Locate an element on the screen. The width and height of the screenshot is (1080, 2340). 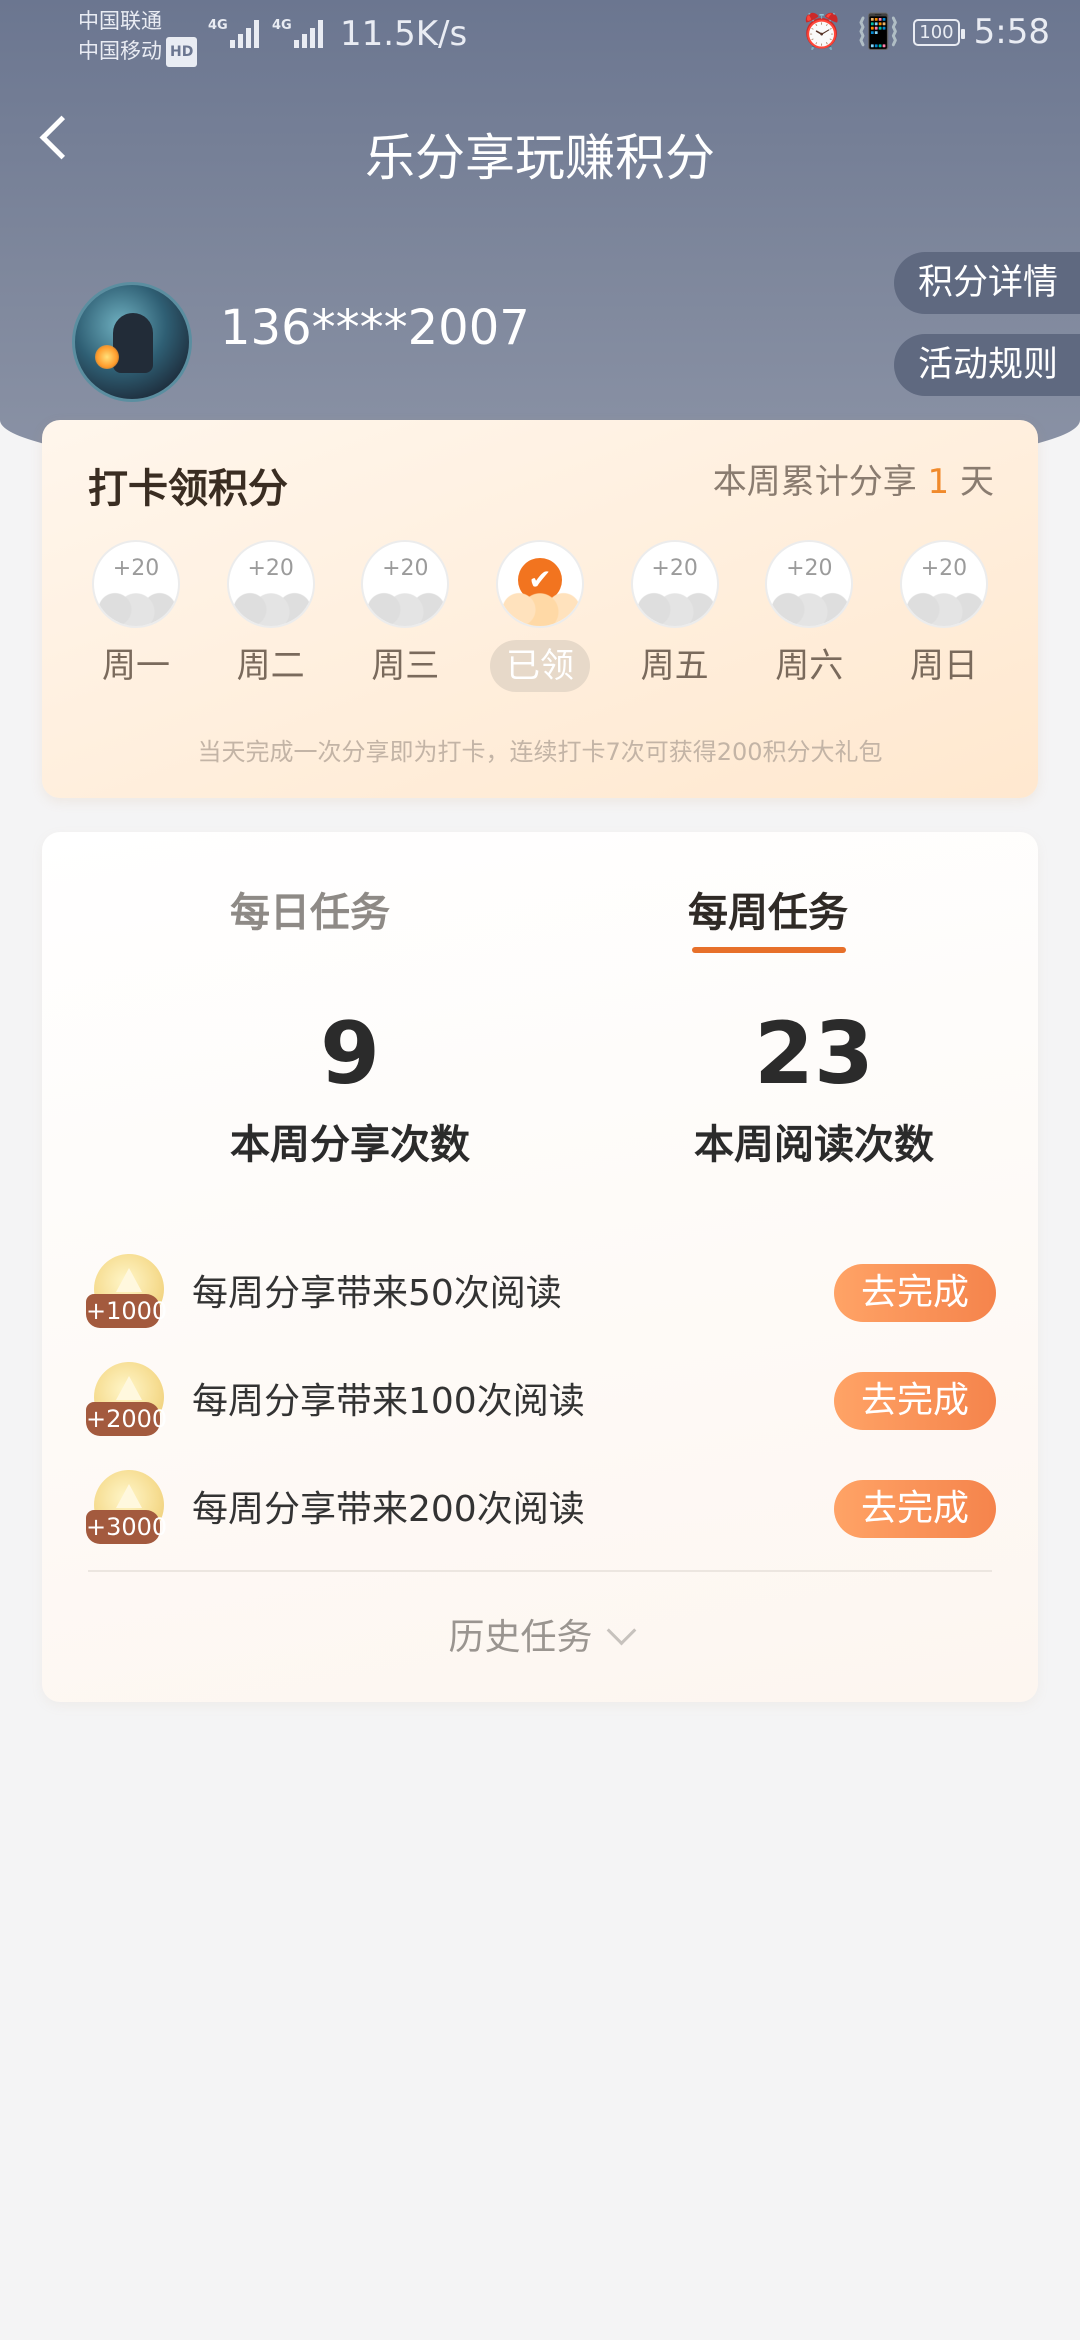
checkin-day: +20 周五 is located at coordinates (675, 616).